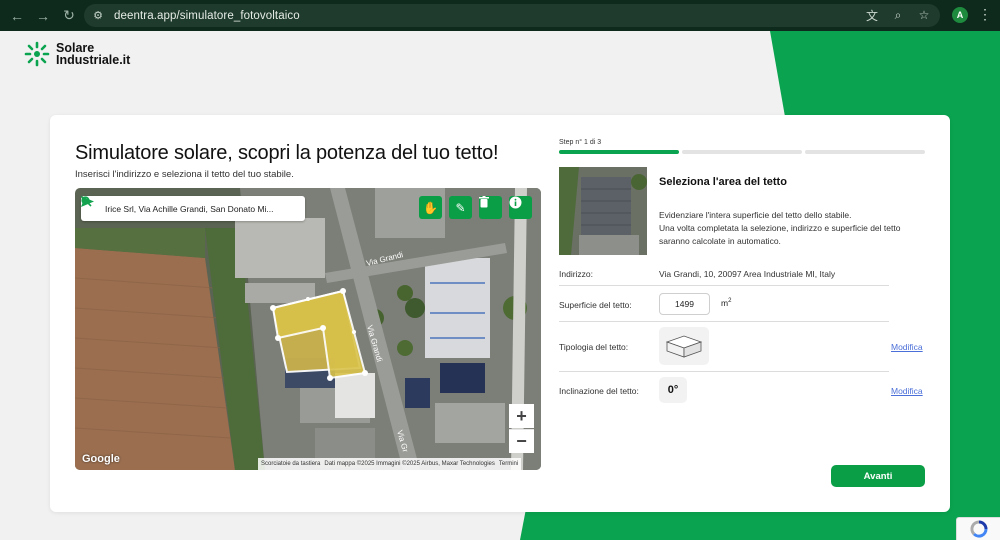 The image size is (1000, 540). What do you see at coordinates (576, 274) in the screenshot?
I see `address-label: Indirizzo:` at bounding box center [576, 274].